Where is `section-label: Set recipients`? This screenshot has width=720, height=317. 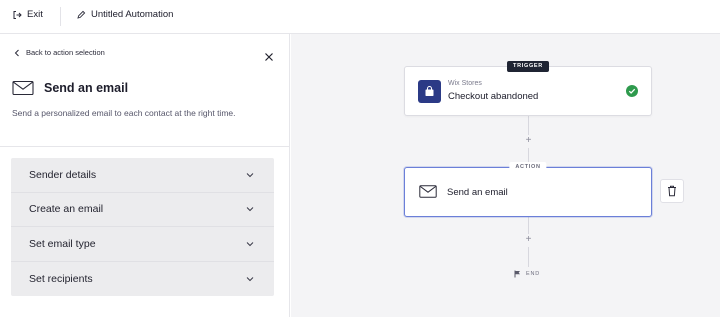
section-label: Set recipients is located at coordinates (61, 278).